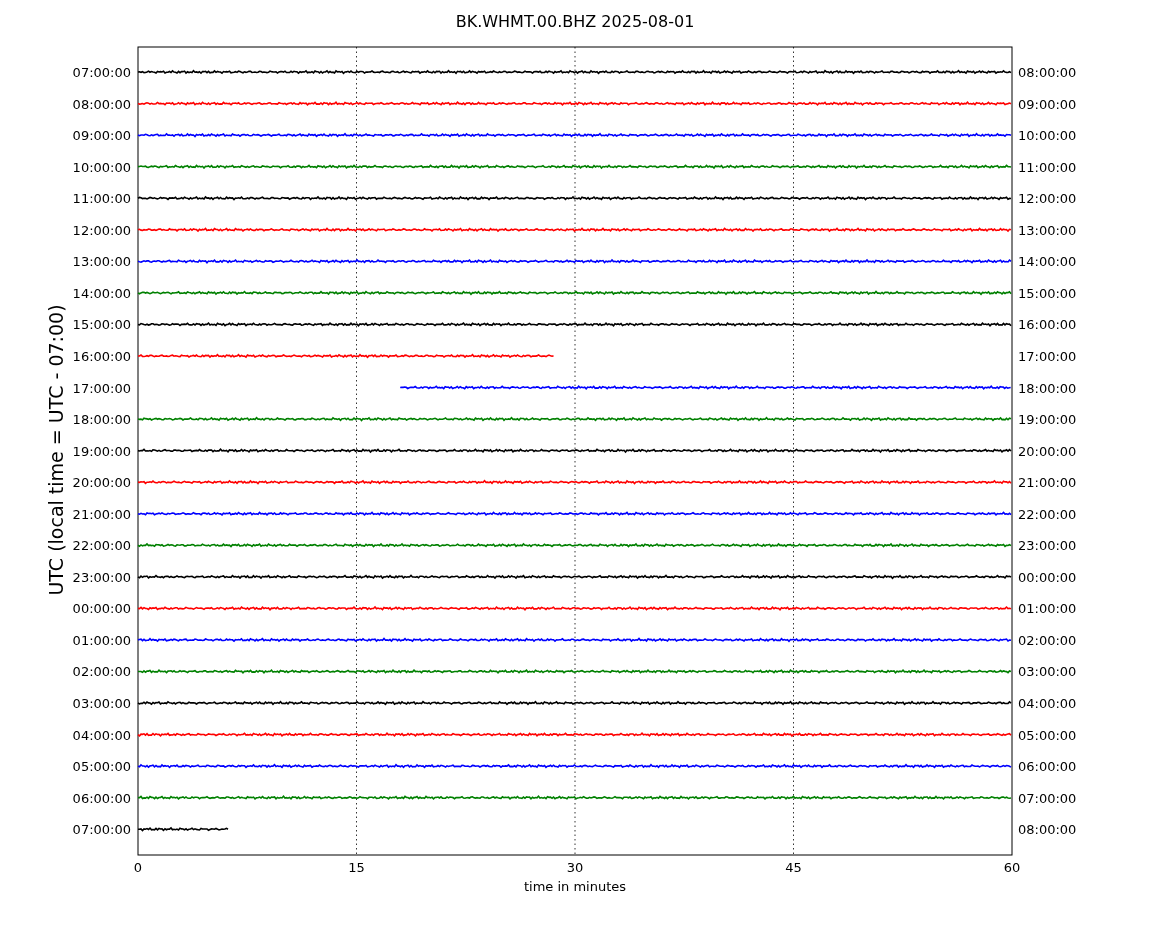 The width and height of the screenshot is (1150, 950). I want to click on tick-label: 0, so click(138, 867).